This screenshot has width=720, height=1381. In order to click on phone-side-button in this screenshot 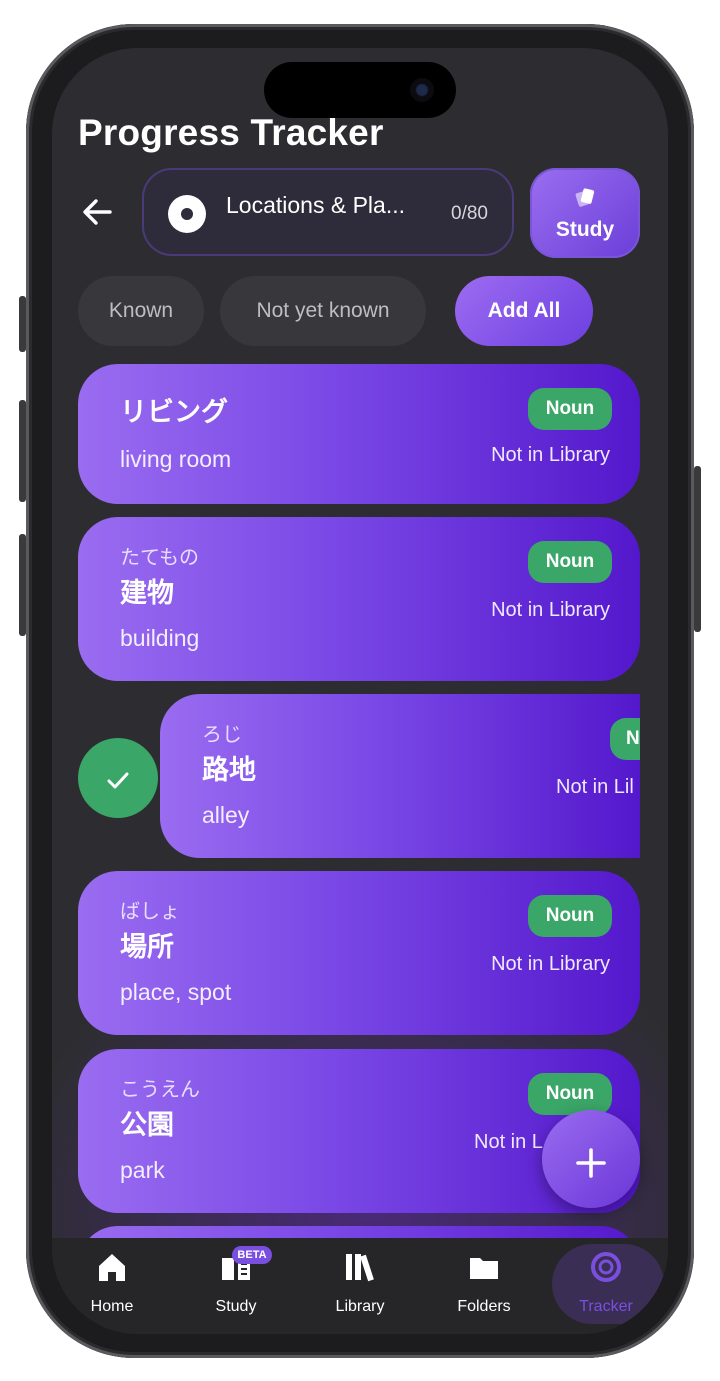, I will do `click(22, 324)`.